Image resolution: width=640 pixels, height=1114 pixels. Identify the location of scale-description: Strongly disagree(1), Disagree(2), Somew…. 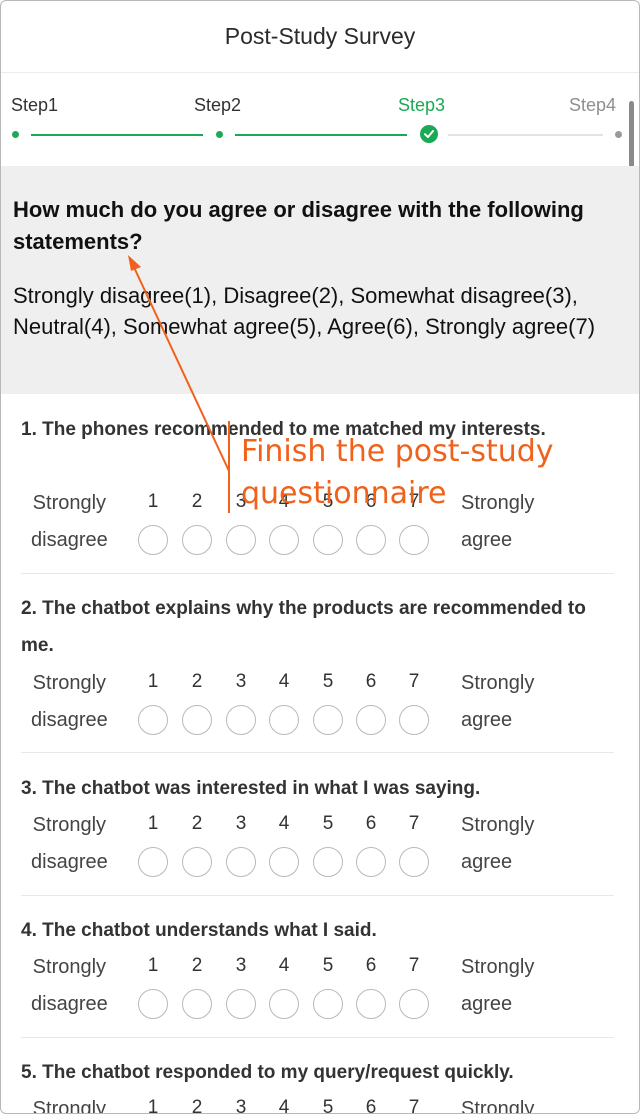
(304, 311).